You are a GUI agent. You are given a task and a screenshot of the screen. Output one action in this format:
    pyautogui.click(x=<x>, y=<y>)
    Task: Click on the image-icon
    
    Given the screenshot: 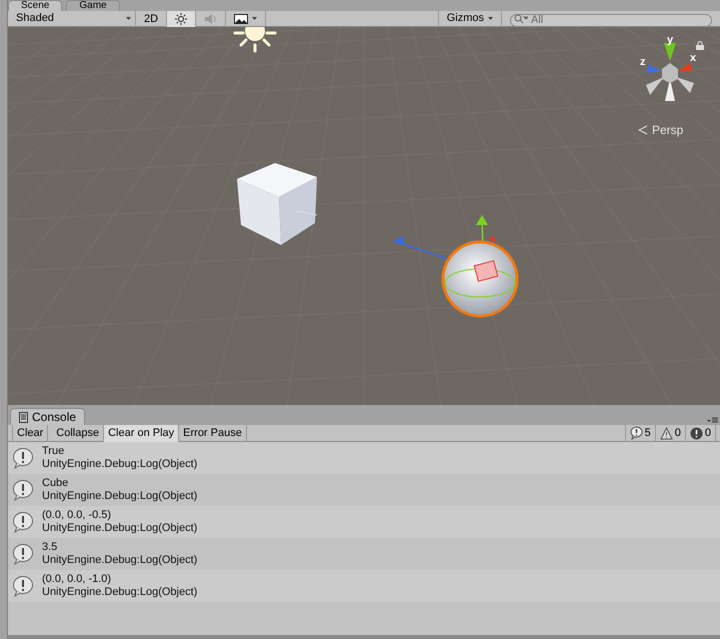 What is the action you would take?
    pyautogui.click(x=241, y=19)
    